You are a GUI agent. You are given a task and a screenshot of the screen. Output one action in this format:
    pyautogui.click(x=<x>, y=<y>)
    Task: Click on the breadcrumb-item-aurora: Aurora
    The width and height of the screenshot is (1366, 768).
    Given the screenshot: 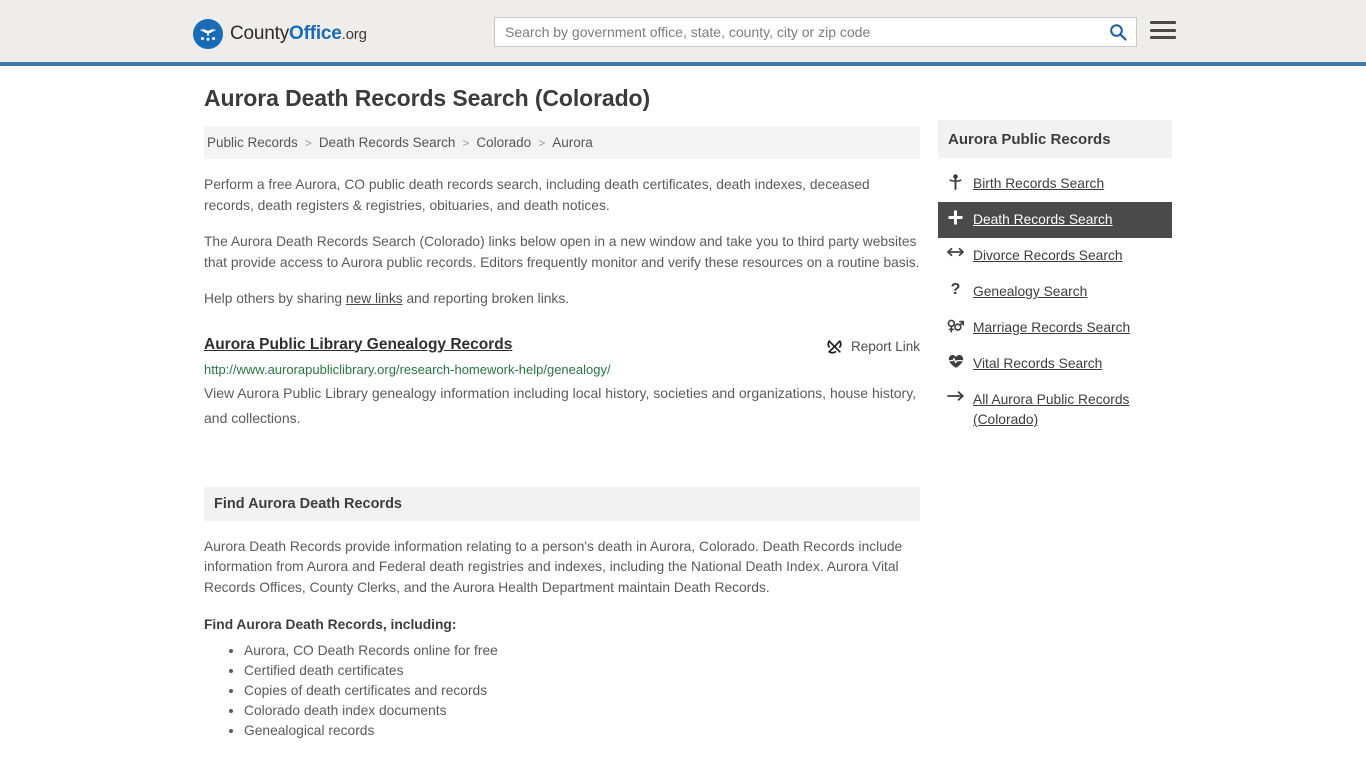 What is the action you would take?
    pyautogui.click(x=572, y=142)
    